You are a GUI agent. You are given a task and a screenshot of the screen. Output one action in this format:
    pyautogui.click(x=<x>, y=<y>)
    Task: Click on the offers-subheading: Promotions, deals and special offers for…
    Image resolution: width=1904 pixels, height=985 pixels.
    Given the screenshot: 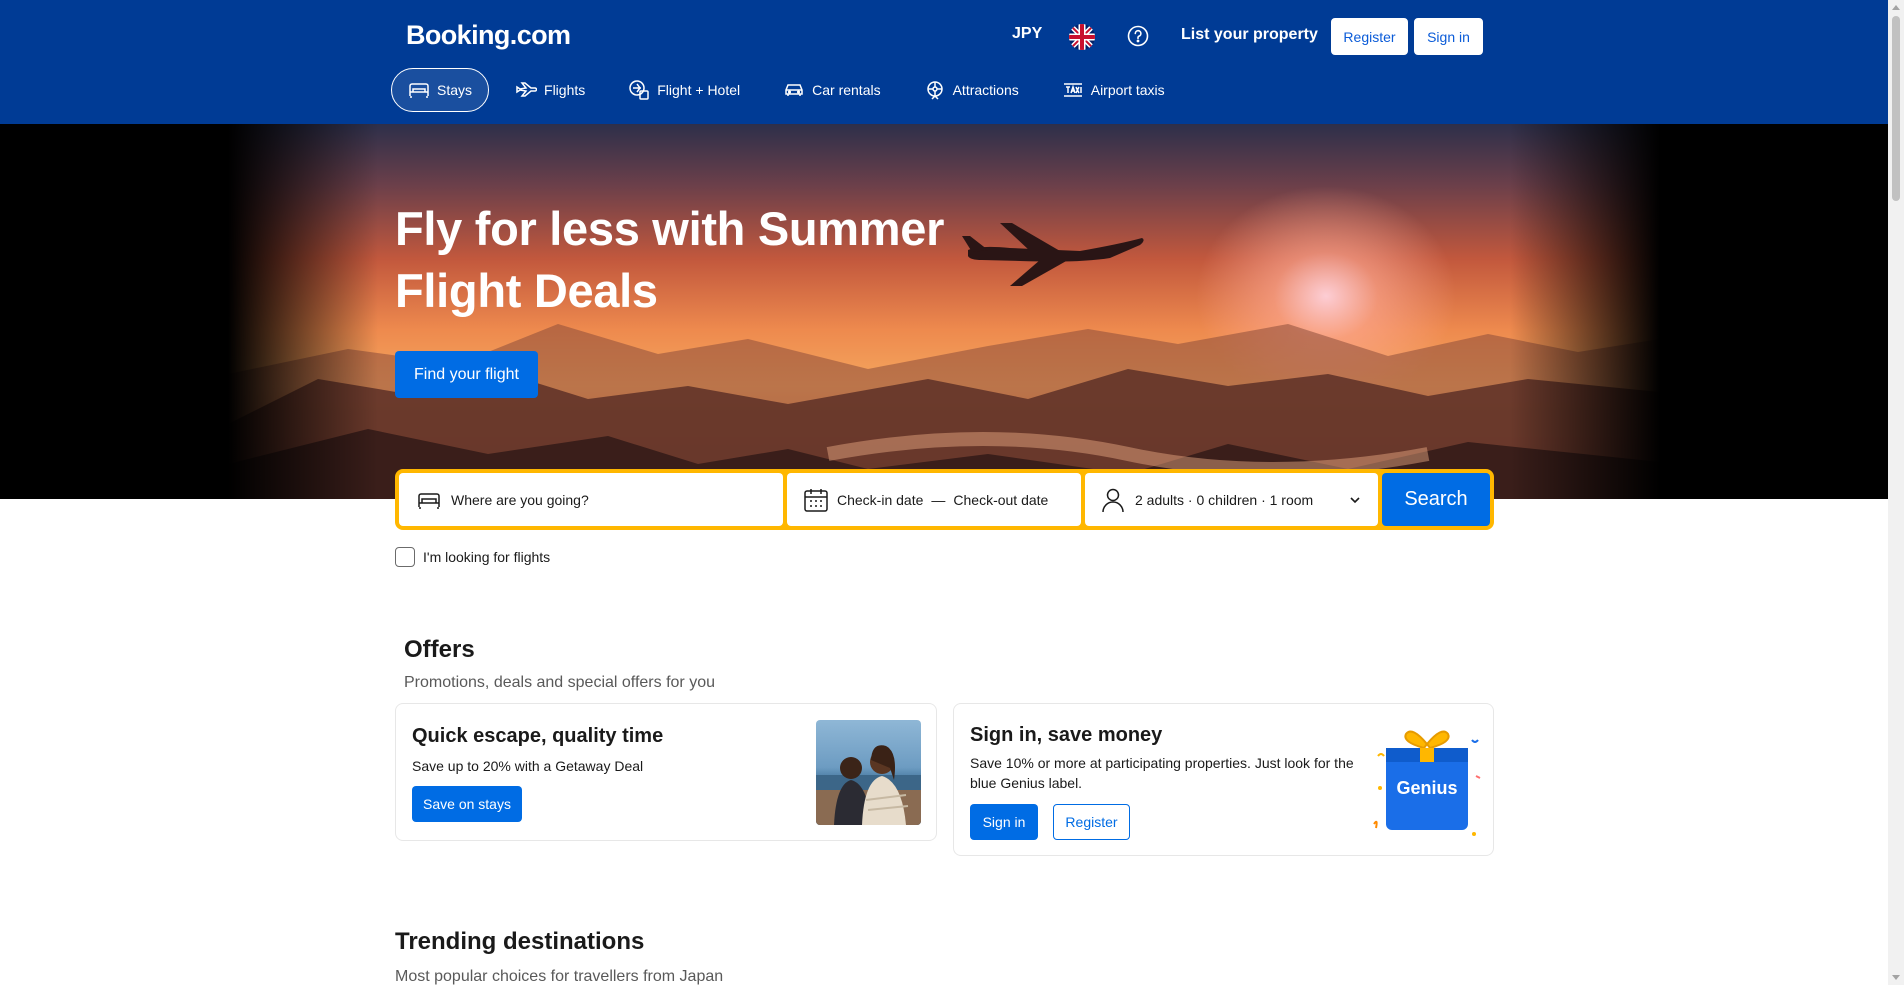 What is the action you would take?
    pyautogui.click(x=559, y=682)
    